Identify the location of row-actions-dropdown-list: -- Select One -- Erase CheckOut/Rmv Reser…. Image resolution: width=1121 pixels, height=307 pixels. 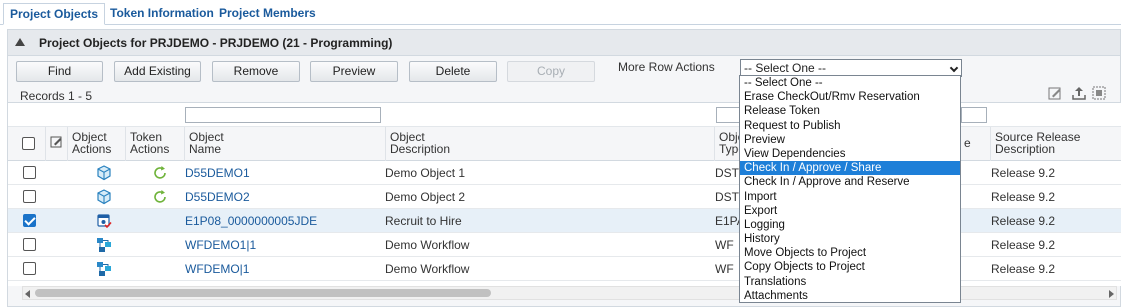
(850, 189).